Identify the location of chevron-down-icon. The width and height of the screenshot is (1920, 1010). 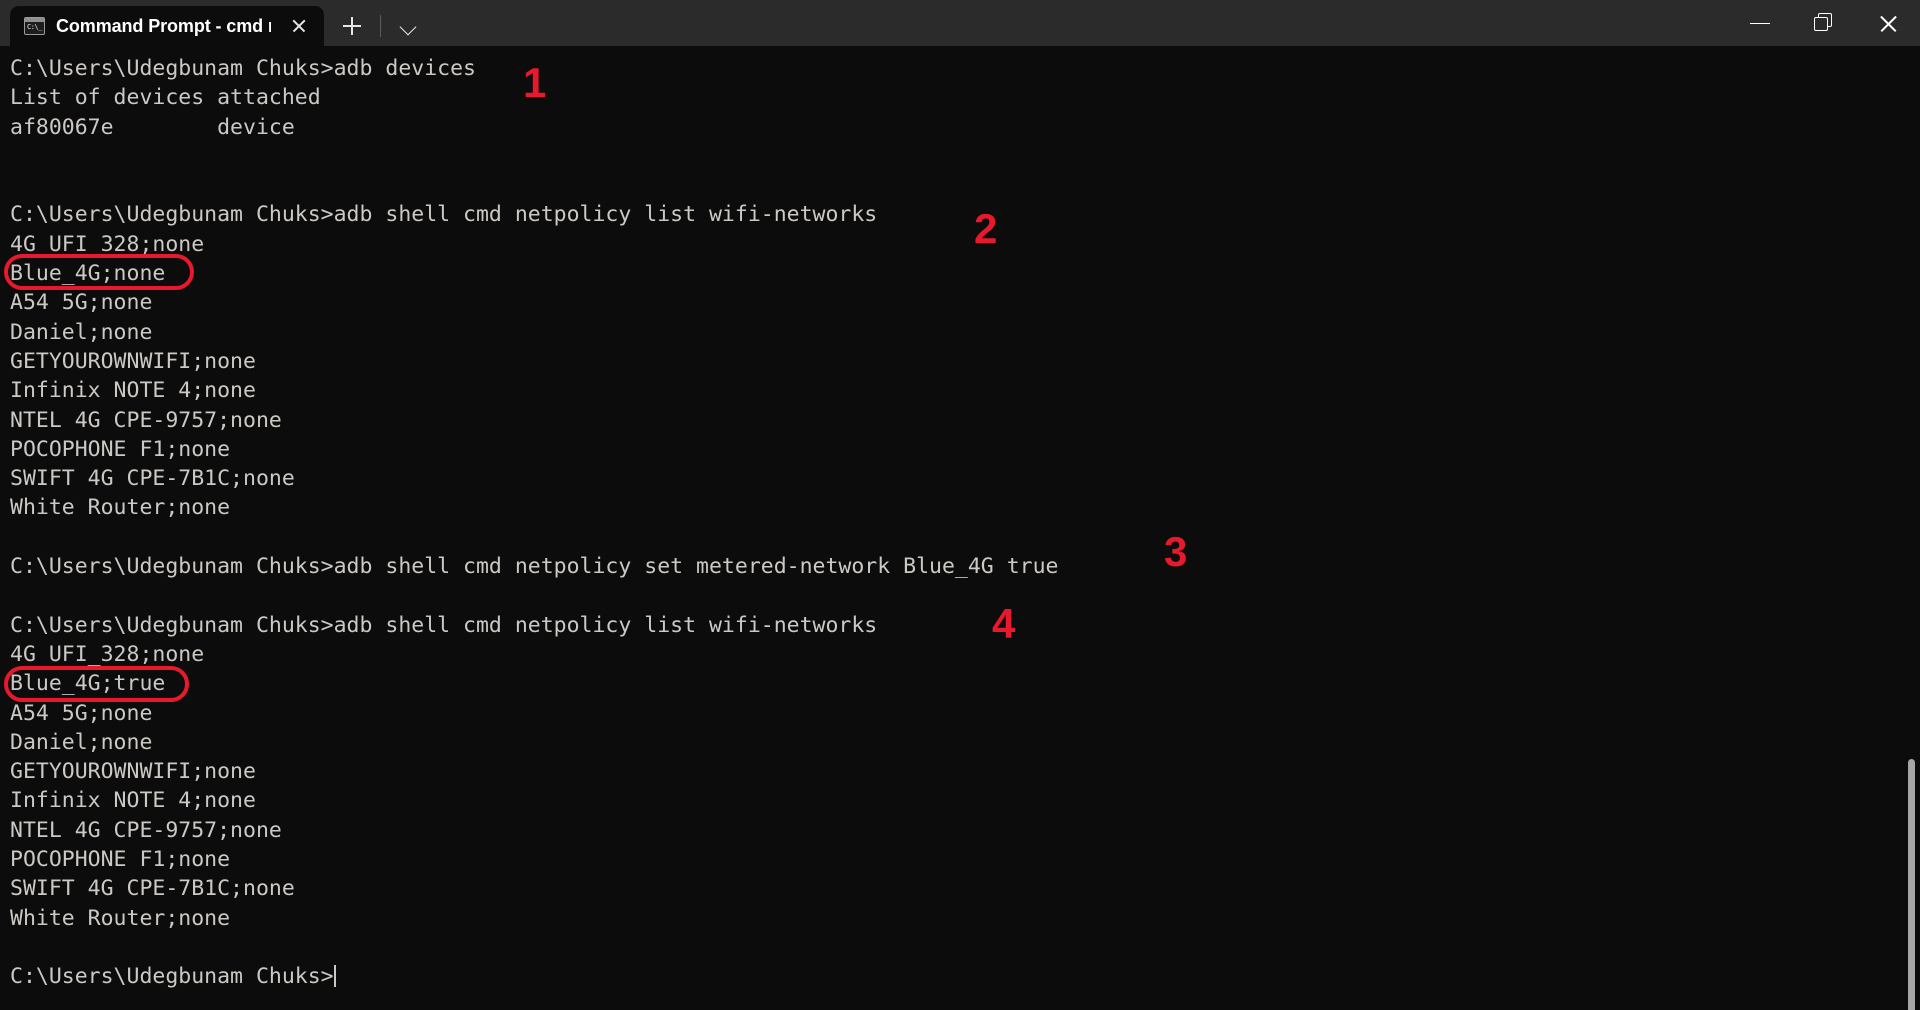
(409, 26).